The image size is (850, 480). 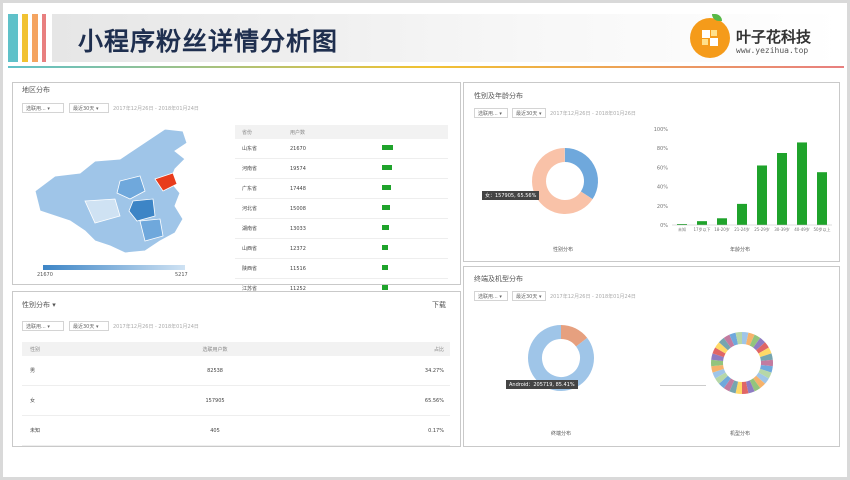 What do you see at coordinates (664, 226) in the screenshot?
I see `y-tick-label: 0%` at bounding box center [664, 226].